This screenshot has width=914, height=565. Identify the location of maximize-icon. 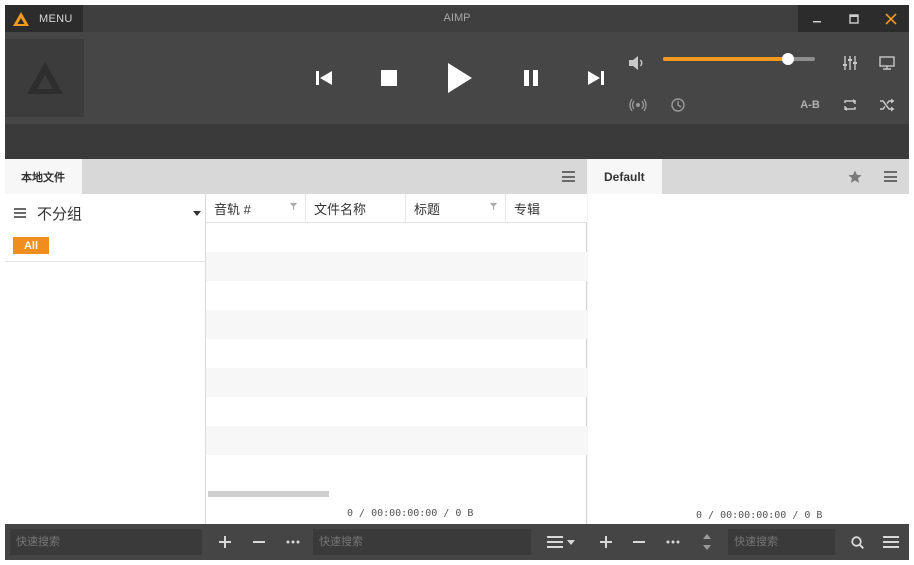
(853, 18).